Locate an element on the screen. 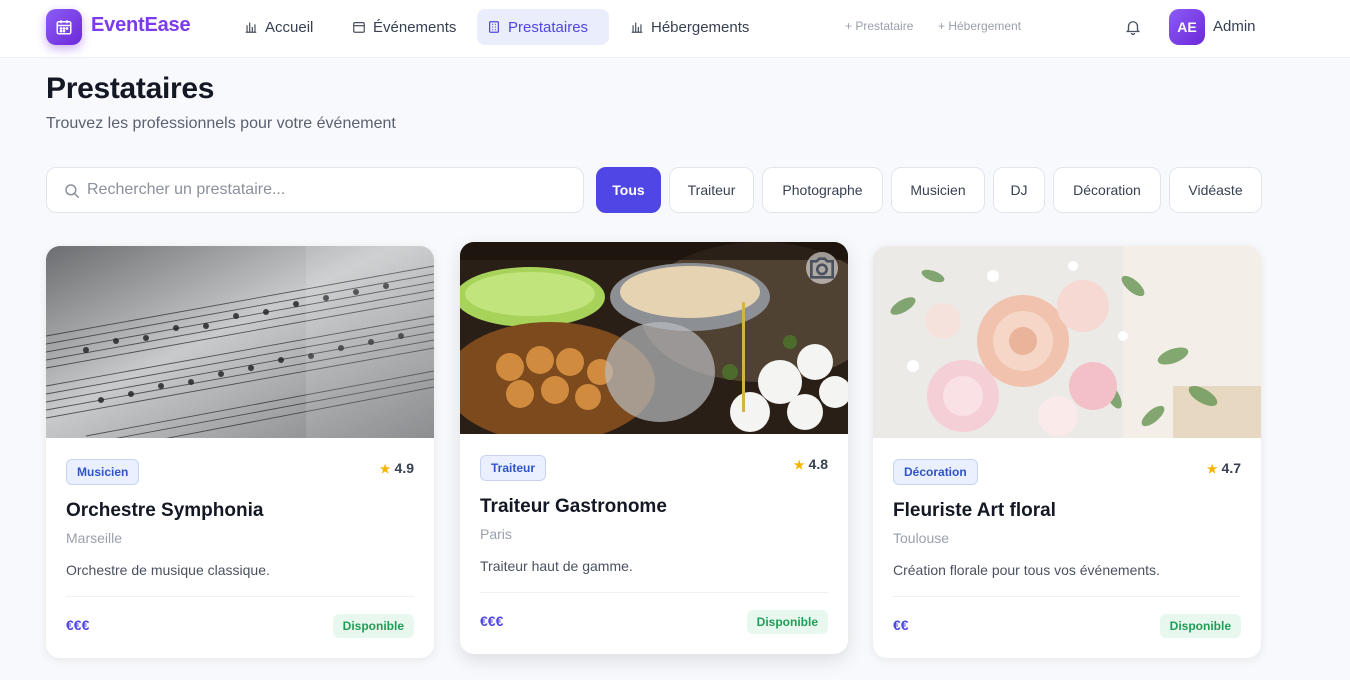 The width and height of the screenshot is (1350, 680). building-icon is located at coordinates (494, 27).